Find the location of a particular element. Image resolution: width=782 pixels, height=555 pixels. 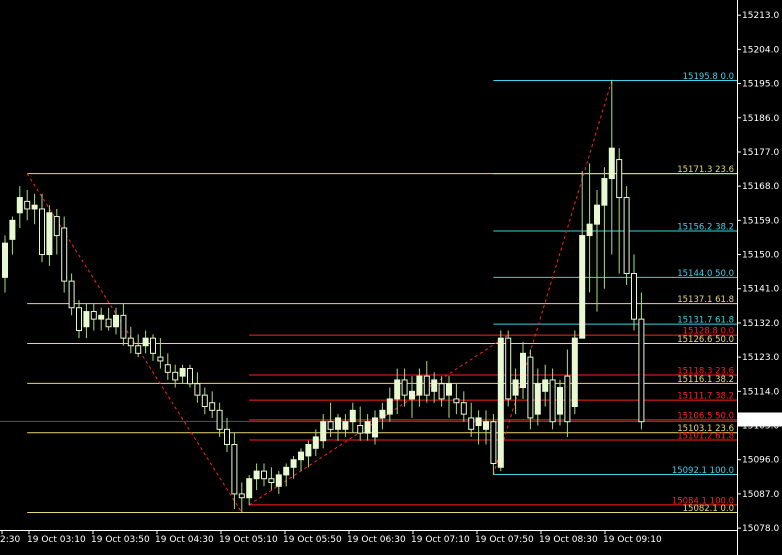

price-tick-label: 15150.0 is located at coordinates (760, 256).